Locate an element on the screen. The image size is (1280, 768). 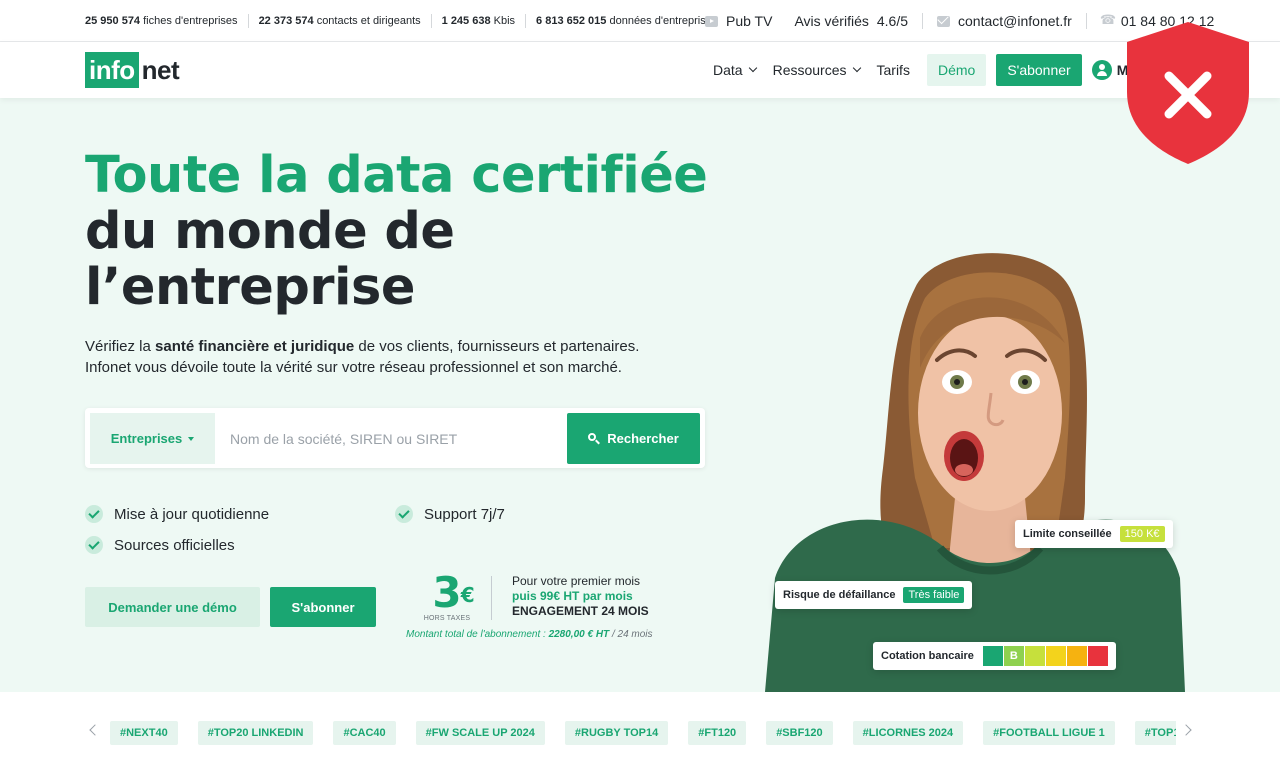
default-risk-card: Risque de défaillance Très faible is located at coordinates (874, 595).